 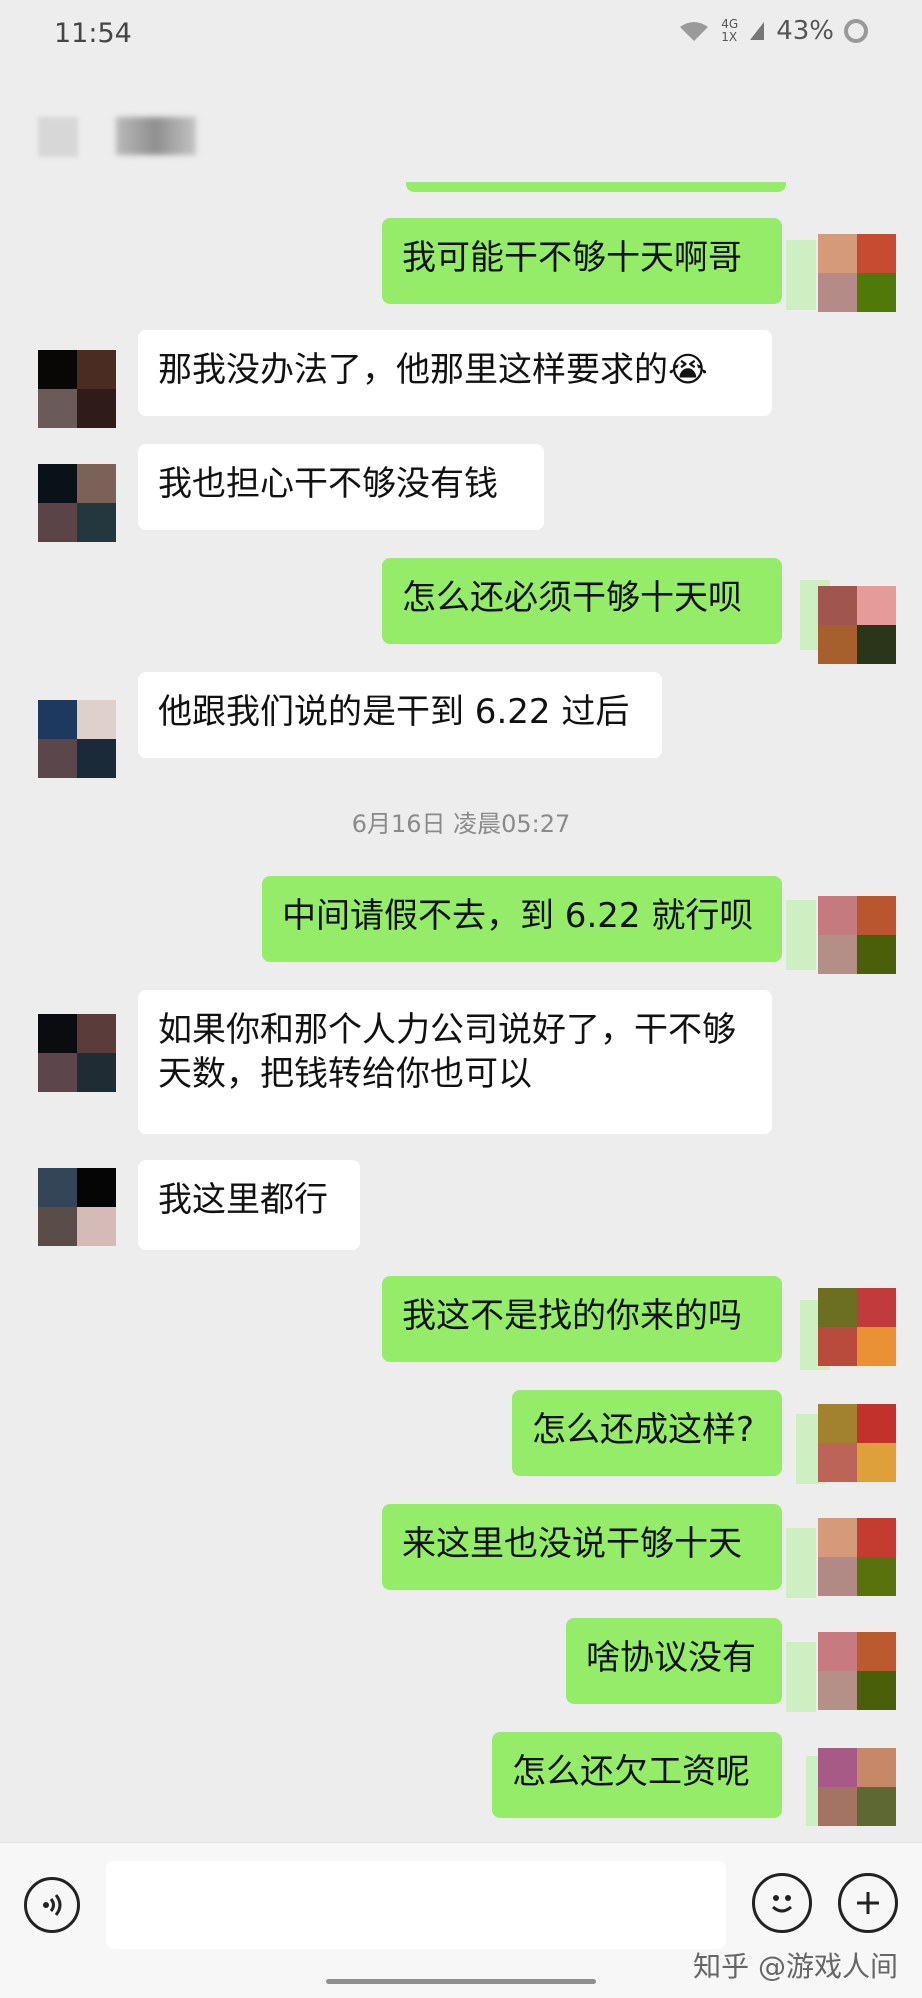 I want to click on message-bubble-sent: 来这里也没说干够十天, so click(x=582, y=1547).